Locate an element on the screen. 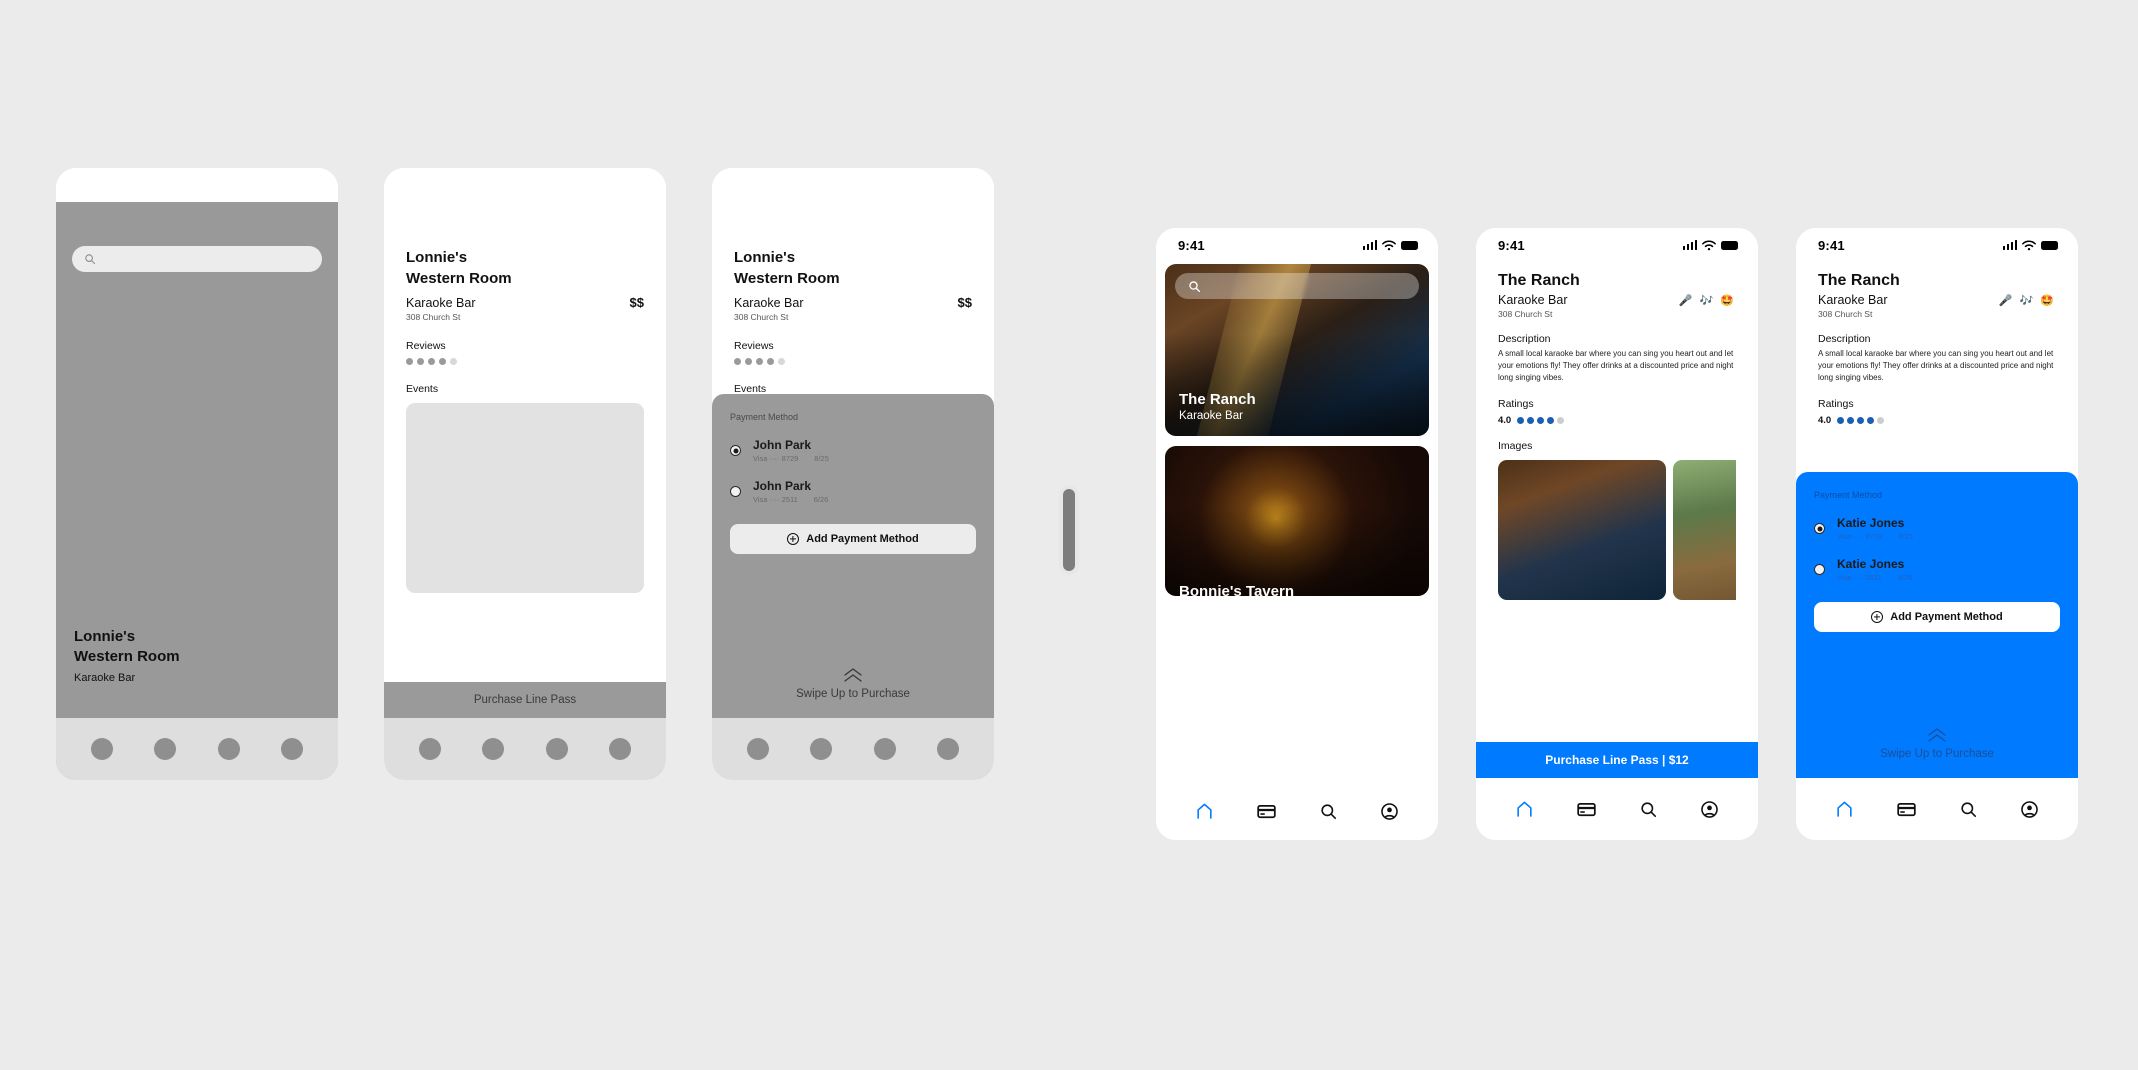 This screenshot has height=1070, width=2138. images-heading: Images is located at coordinates (1515, 446).